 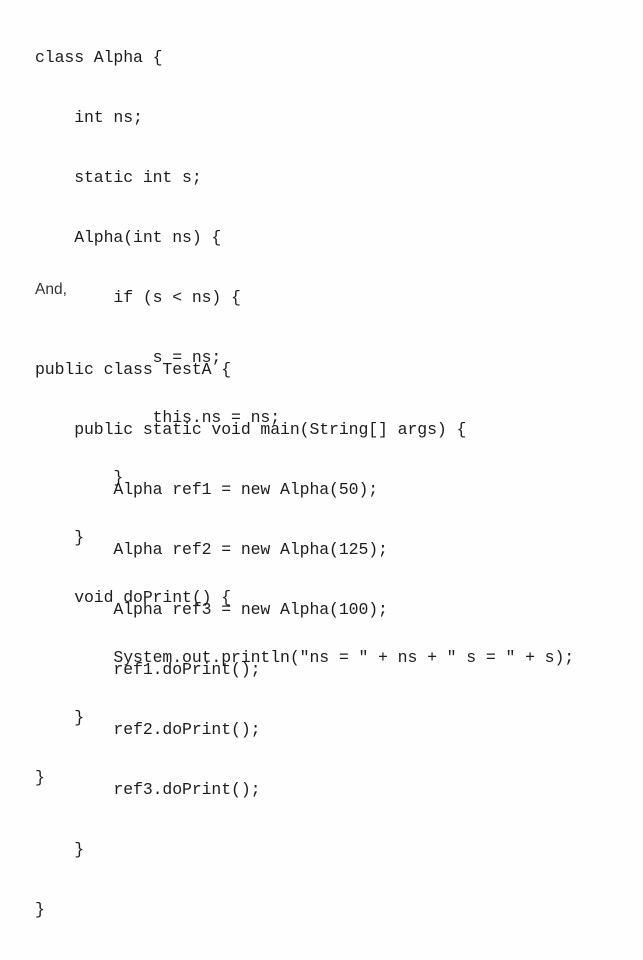 What do you see at coordinates (138, 297) in the screenshot?
I see `code-line: if (s < ns) {` at bounding box center [138, 297].